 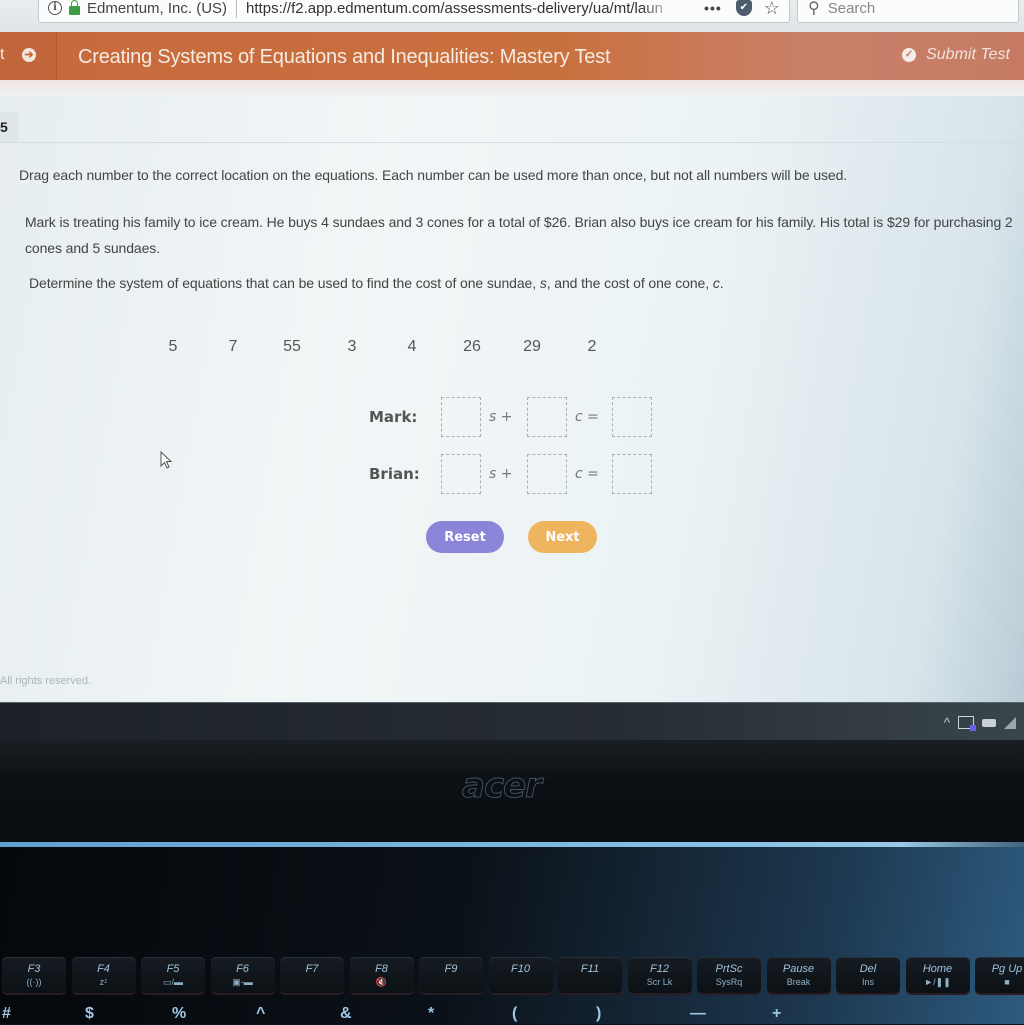 What do you see at coordinates (909, 55) in the screenshot?
I see `check-circle-icon: ✓` at bounding box center [909, 55].